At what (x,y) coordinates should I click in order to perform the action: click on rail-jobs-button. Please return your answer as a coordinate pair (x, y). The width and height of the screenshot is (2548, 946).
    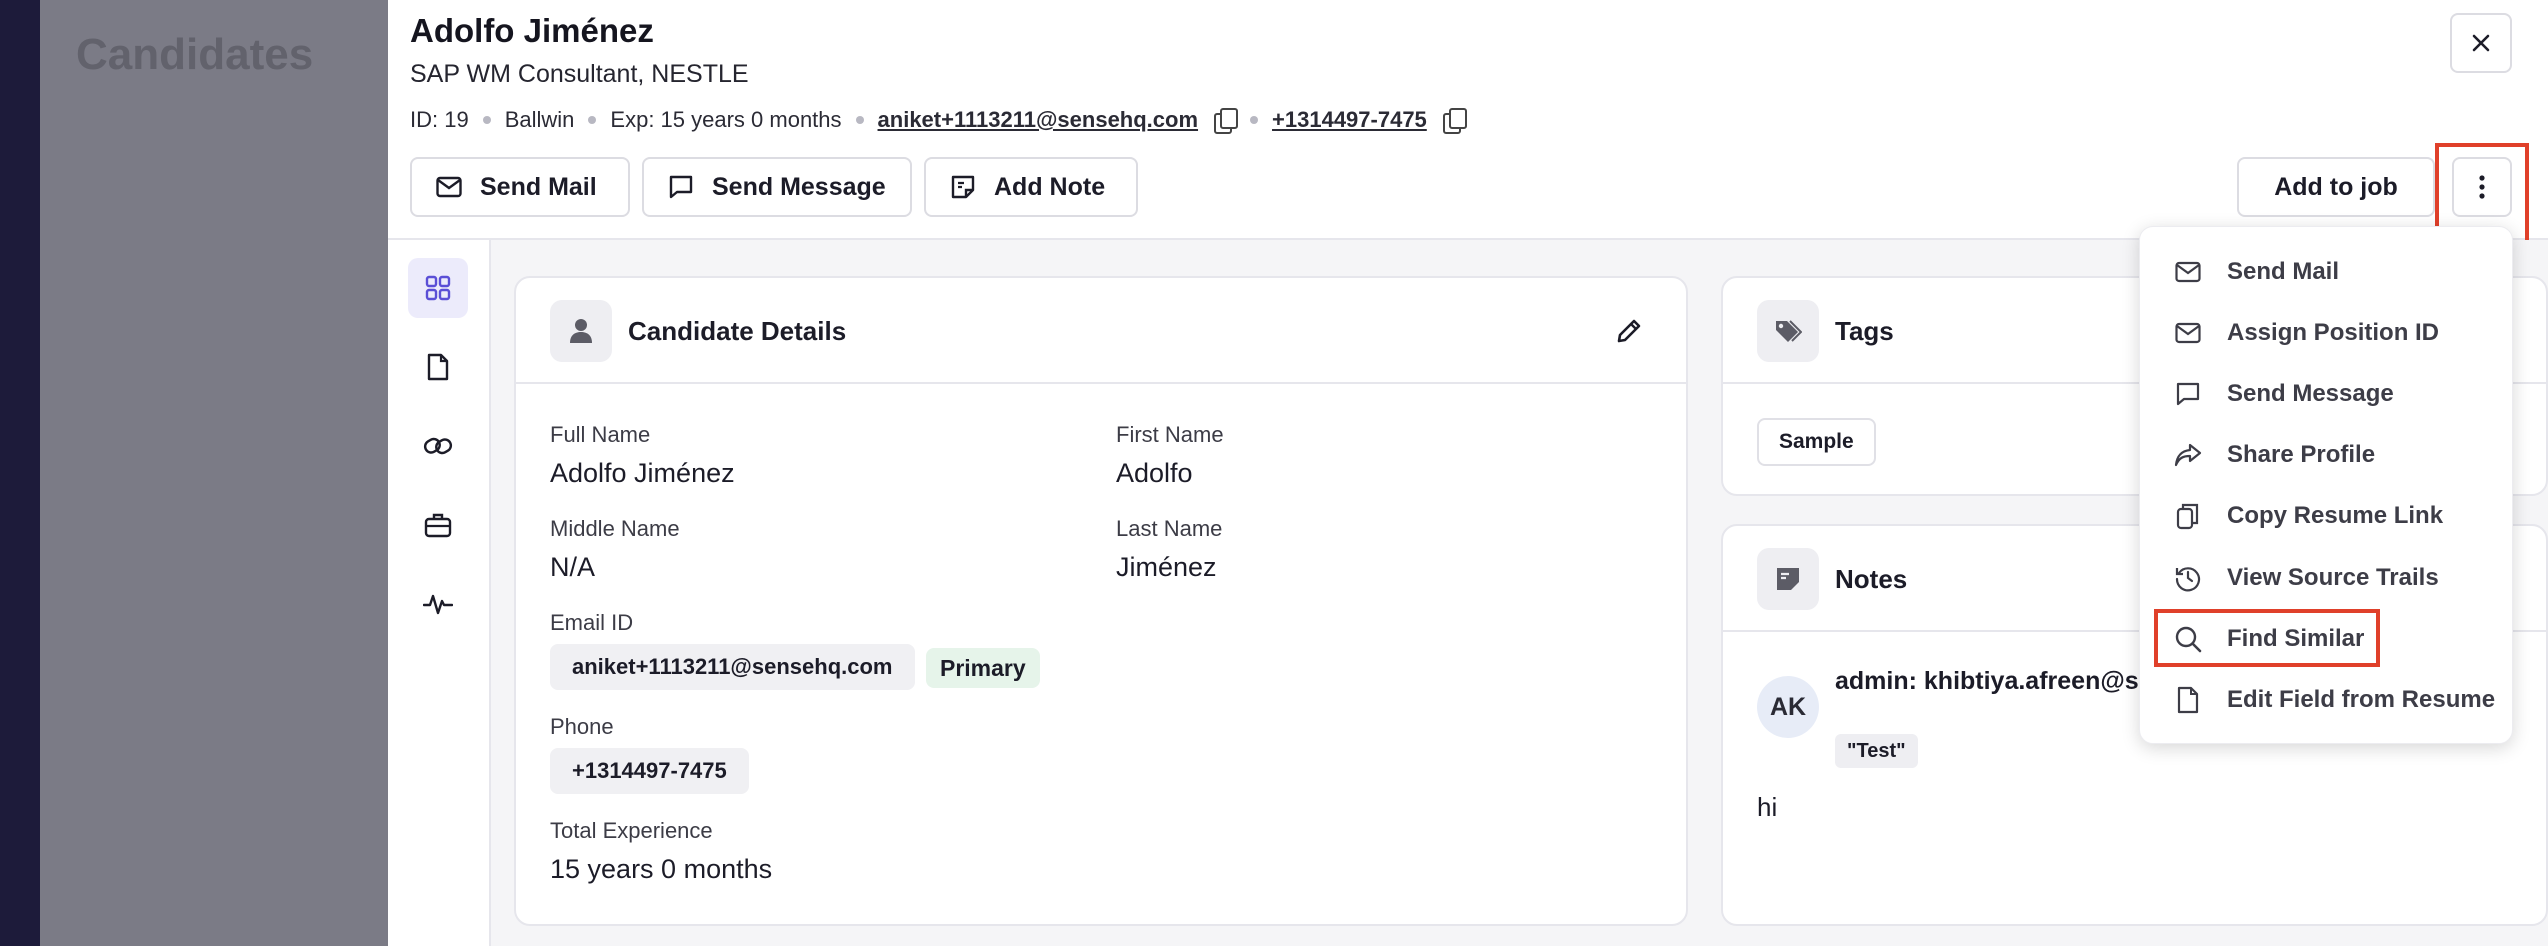
    Looking at the image, I should click on (438, 525).